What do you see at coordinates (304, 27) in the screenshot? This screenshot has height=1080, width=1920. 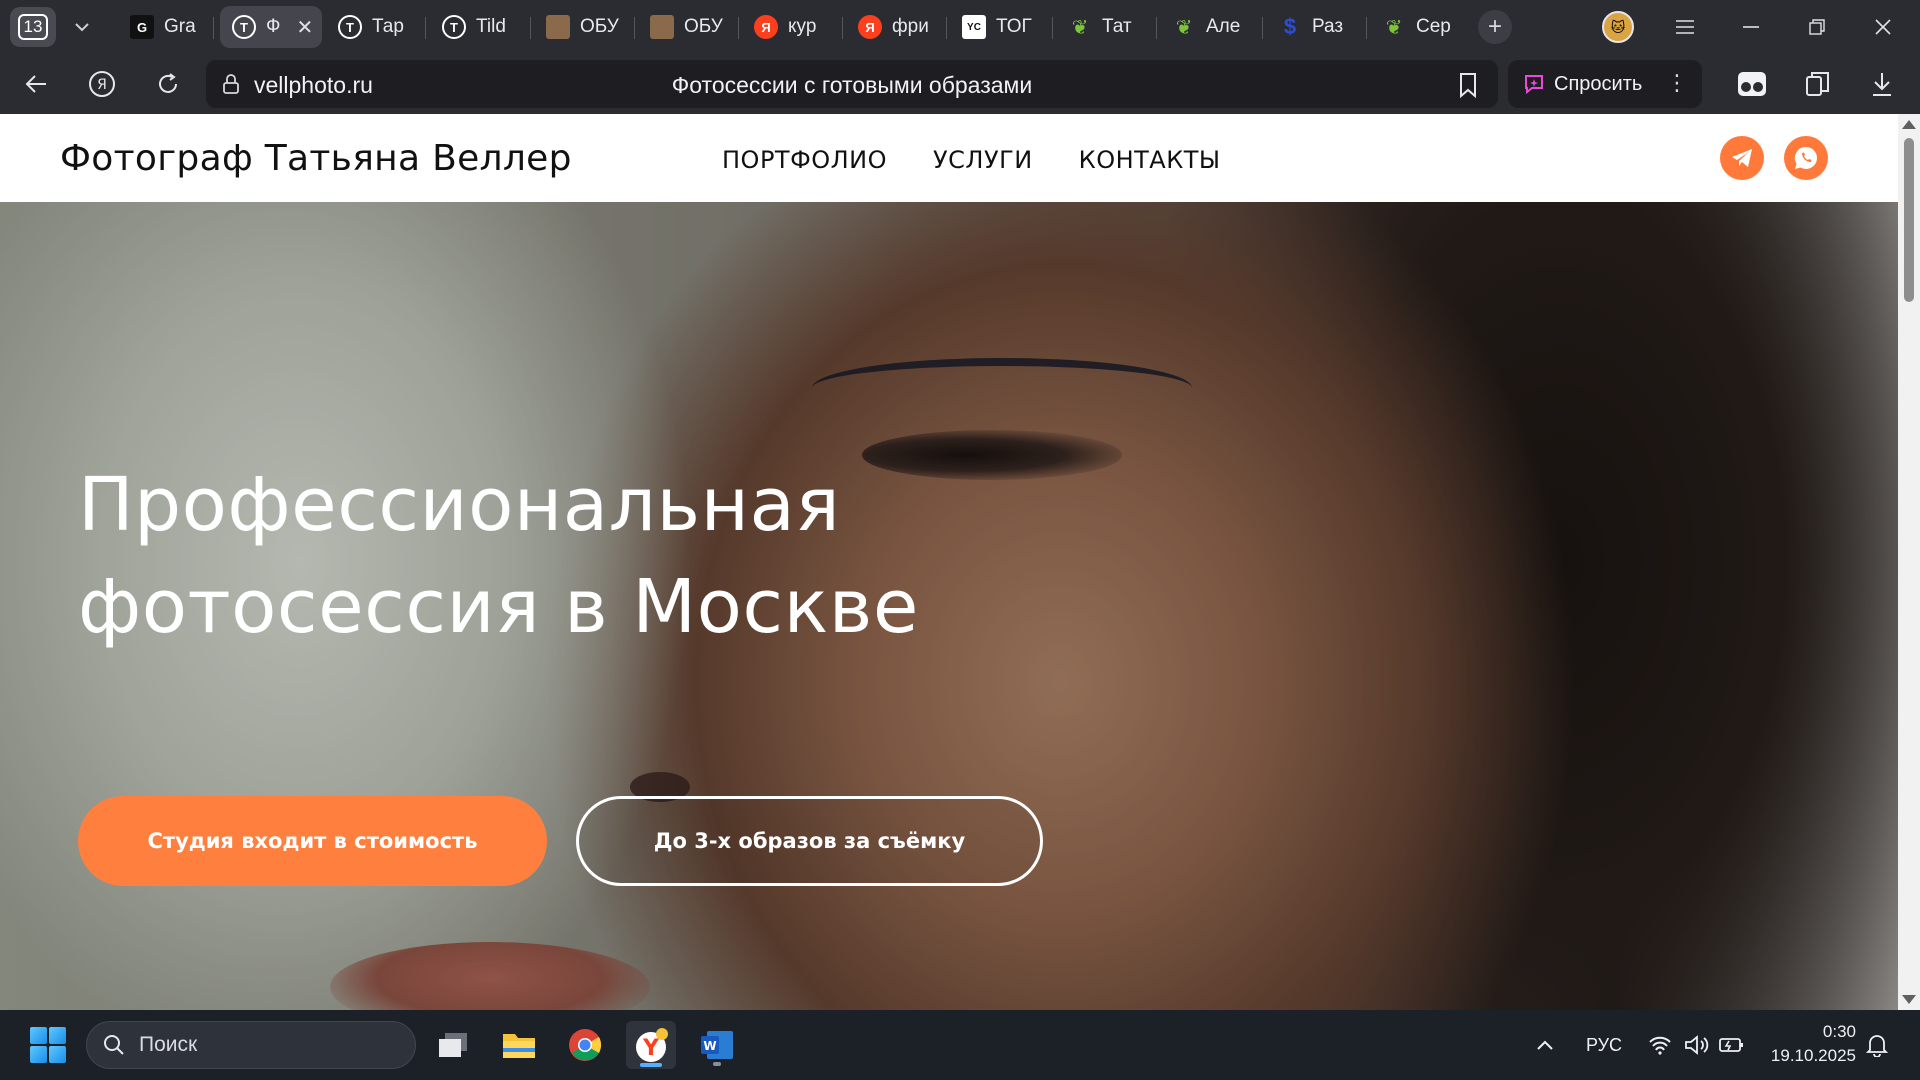 I see `close-tab-icon: ✕` at bounding box center [304, 27].